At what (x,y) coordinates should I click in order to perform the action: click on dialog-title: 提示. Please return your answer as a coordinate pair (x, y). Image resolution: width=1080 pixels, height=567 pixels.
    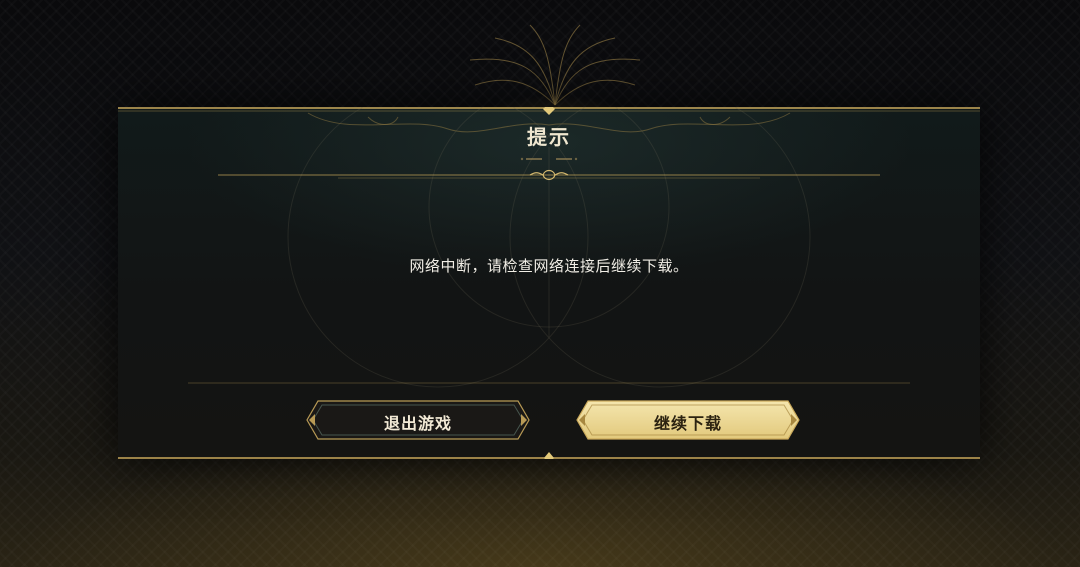
    Looking at the image, I should click on (549, 137).